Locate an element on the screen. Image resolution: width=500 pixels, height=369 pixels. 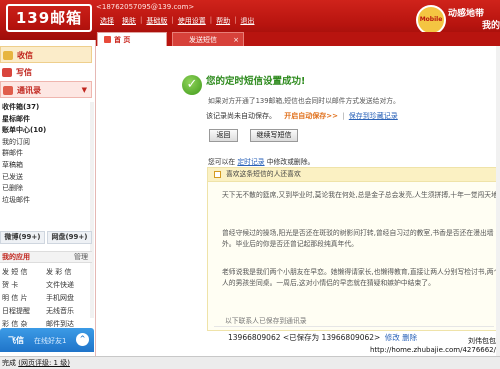
sidebar-inbox-label: 收信 is located at coordinates (25, 55).